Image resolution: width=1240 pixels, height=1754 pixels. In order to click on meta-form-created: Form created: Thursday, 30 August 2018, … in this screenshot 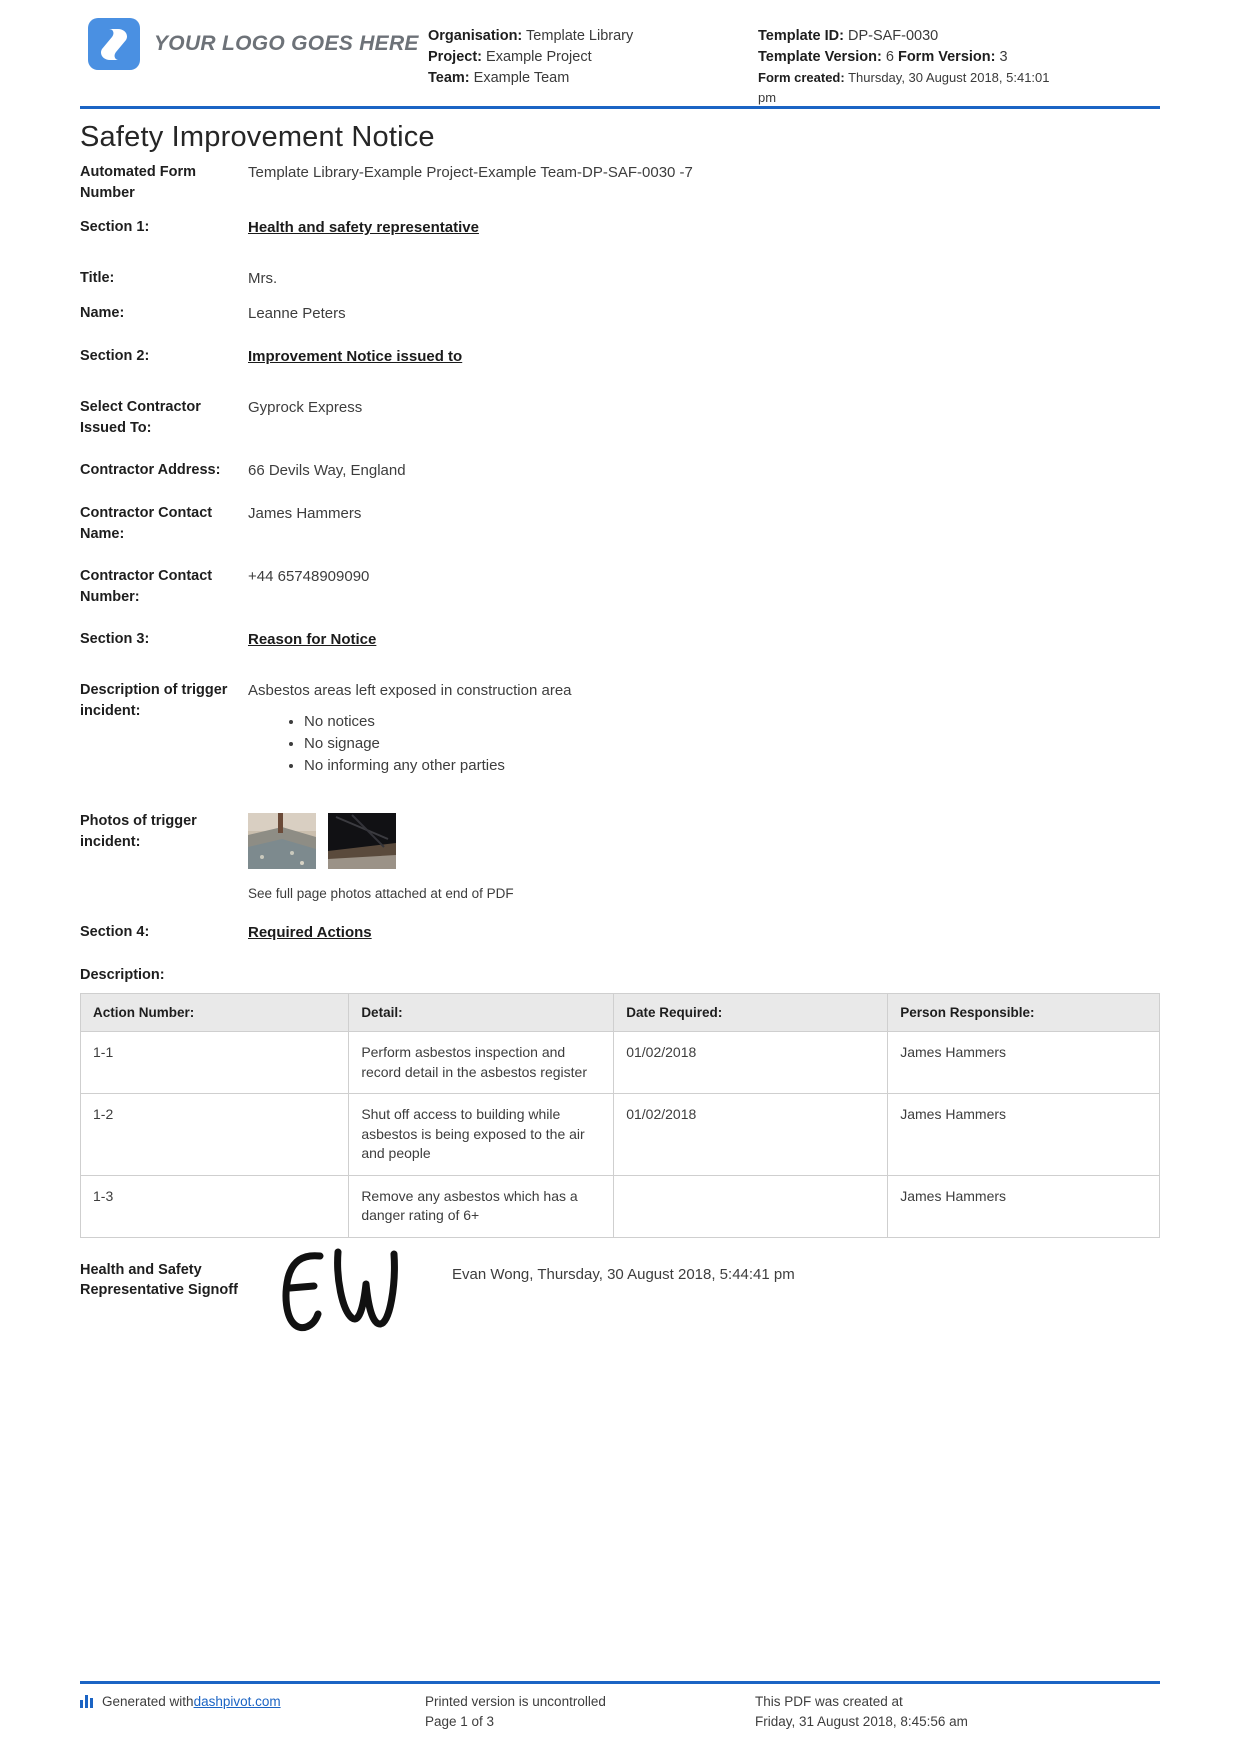, I will do `click(908, 88)`.